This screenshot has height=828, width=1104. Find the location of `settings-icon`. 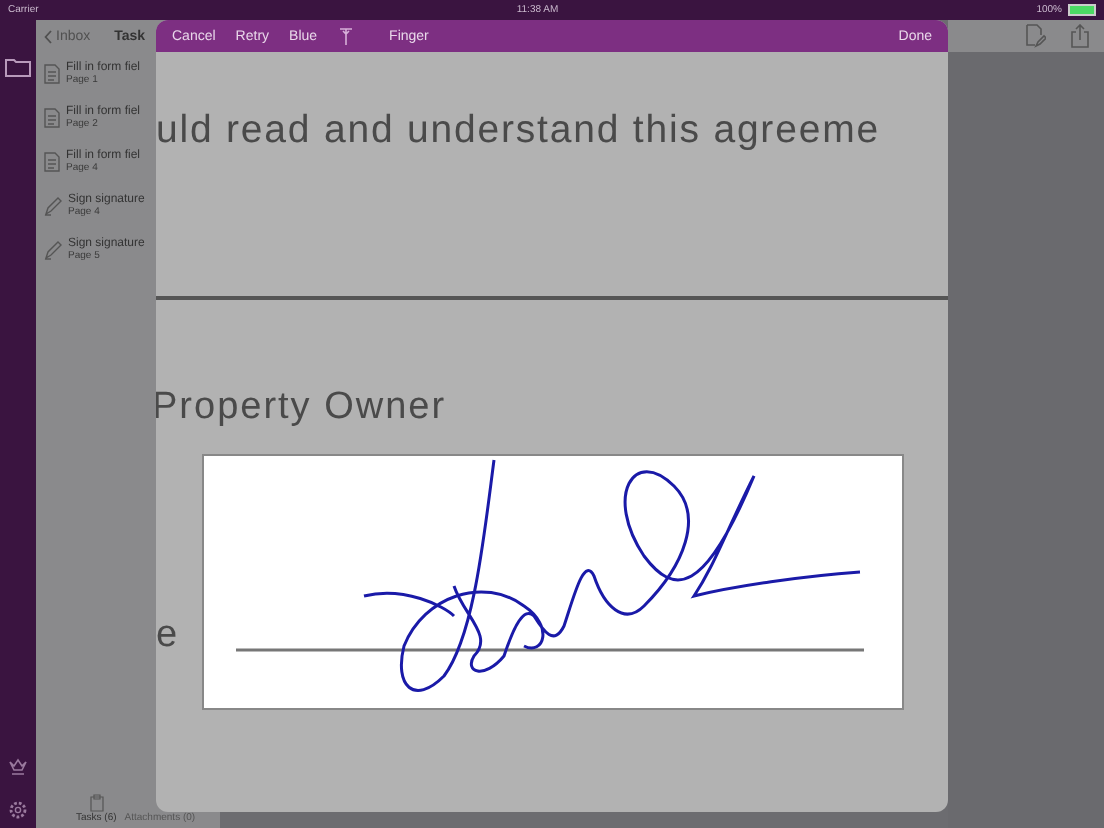

settings-icon is located at coordinates (18, 810).